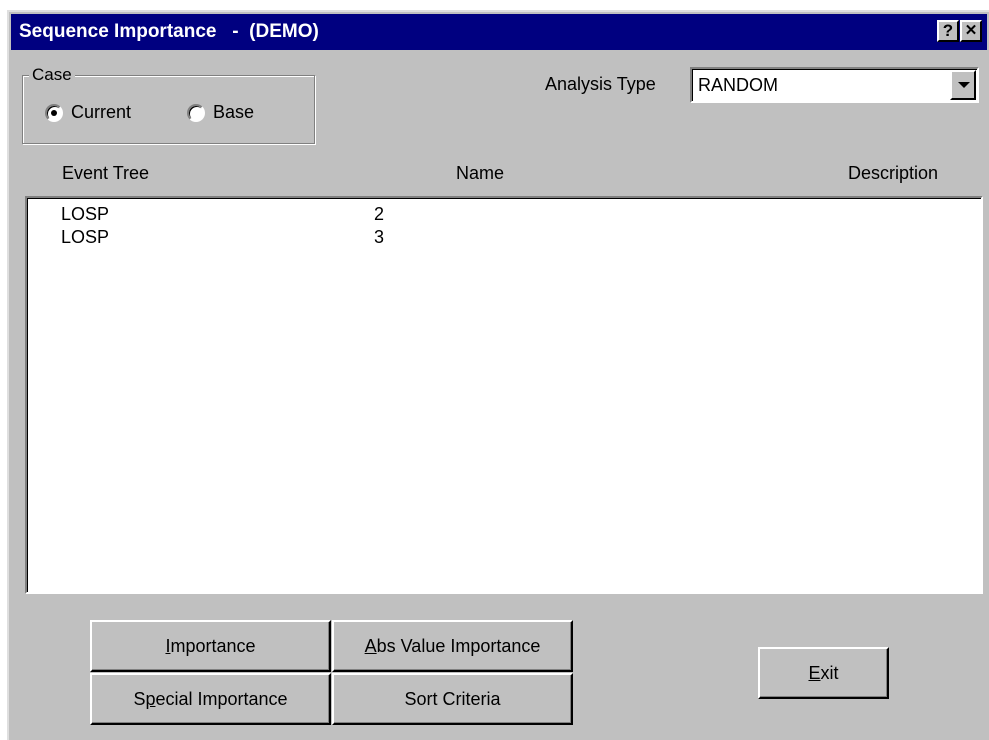  Describe the element at coordinates (499, 32) in the screenshot. I see `title-bar: Sequence Importance - (DEMO) ? ✕` at that location.